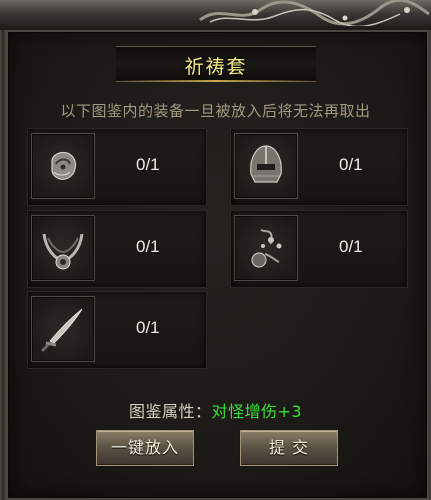  I want to click on attribute-label: 图鉴属性：, so click(170, 411).